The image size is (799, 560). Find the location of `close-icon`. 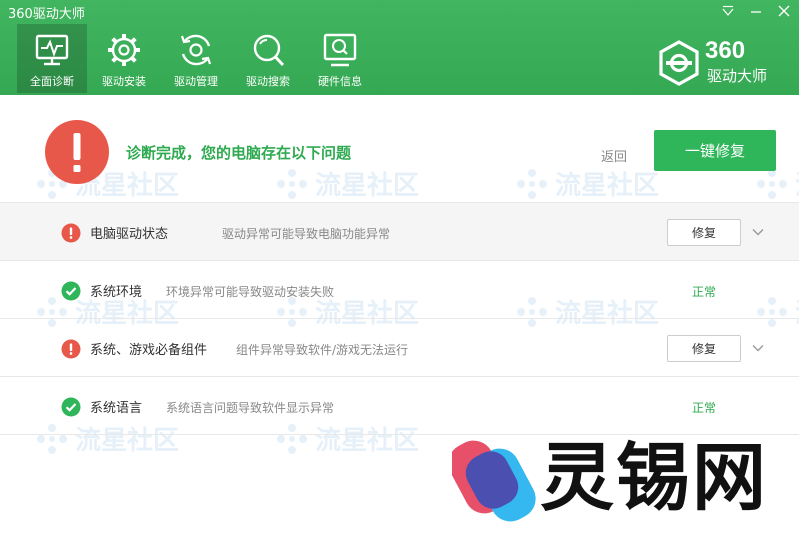

close-icon is located at coordinates (784, 11).